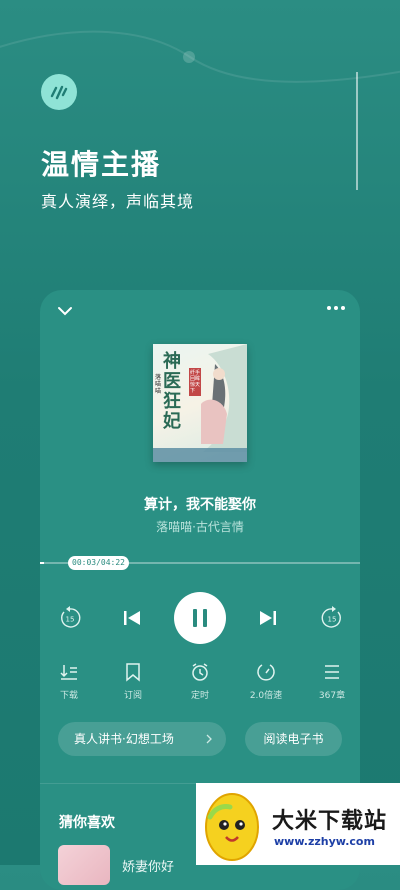  What do you see at coordinates (200, 527) in the screenshot?
I see `author-genre: 落喵喵·古代言情` at bounding box center [200, 527].